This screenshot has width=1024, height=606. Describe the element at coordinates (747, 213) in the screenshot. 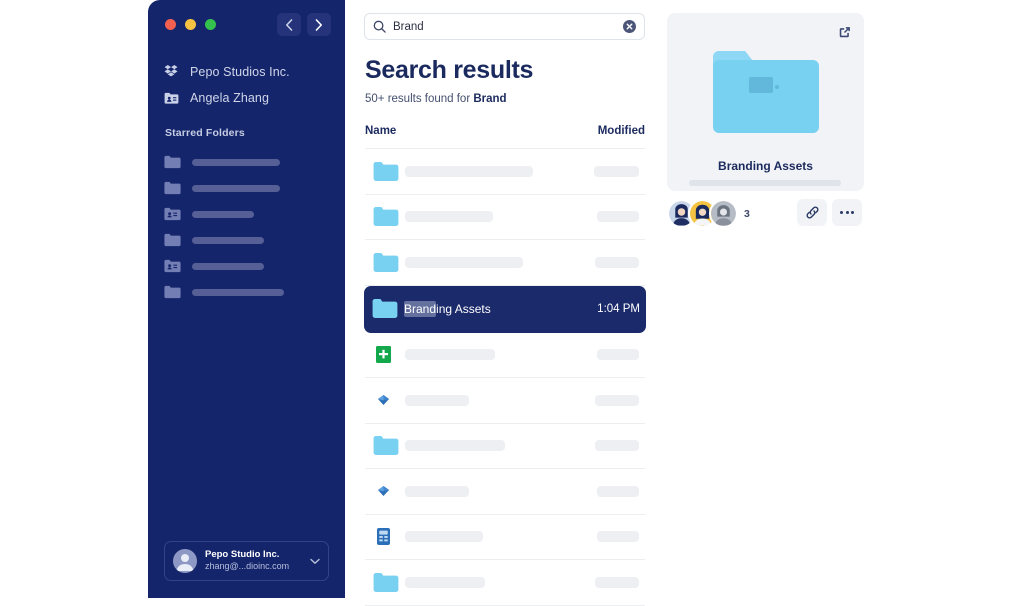

I see `member-count: 3` at that location.